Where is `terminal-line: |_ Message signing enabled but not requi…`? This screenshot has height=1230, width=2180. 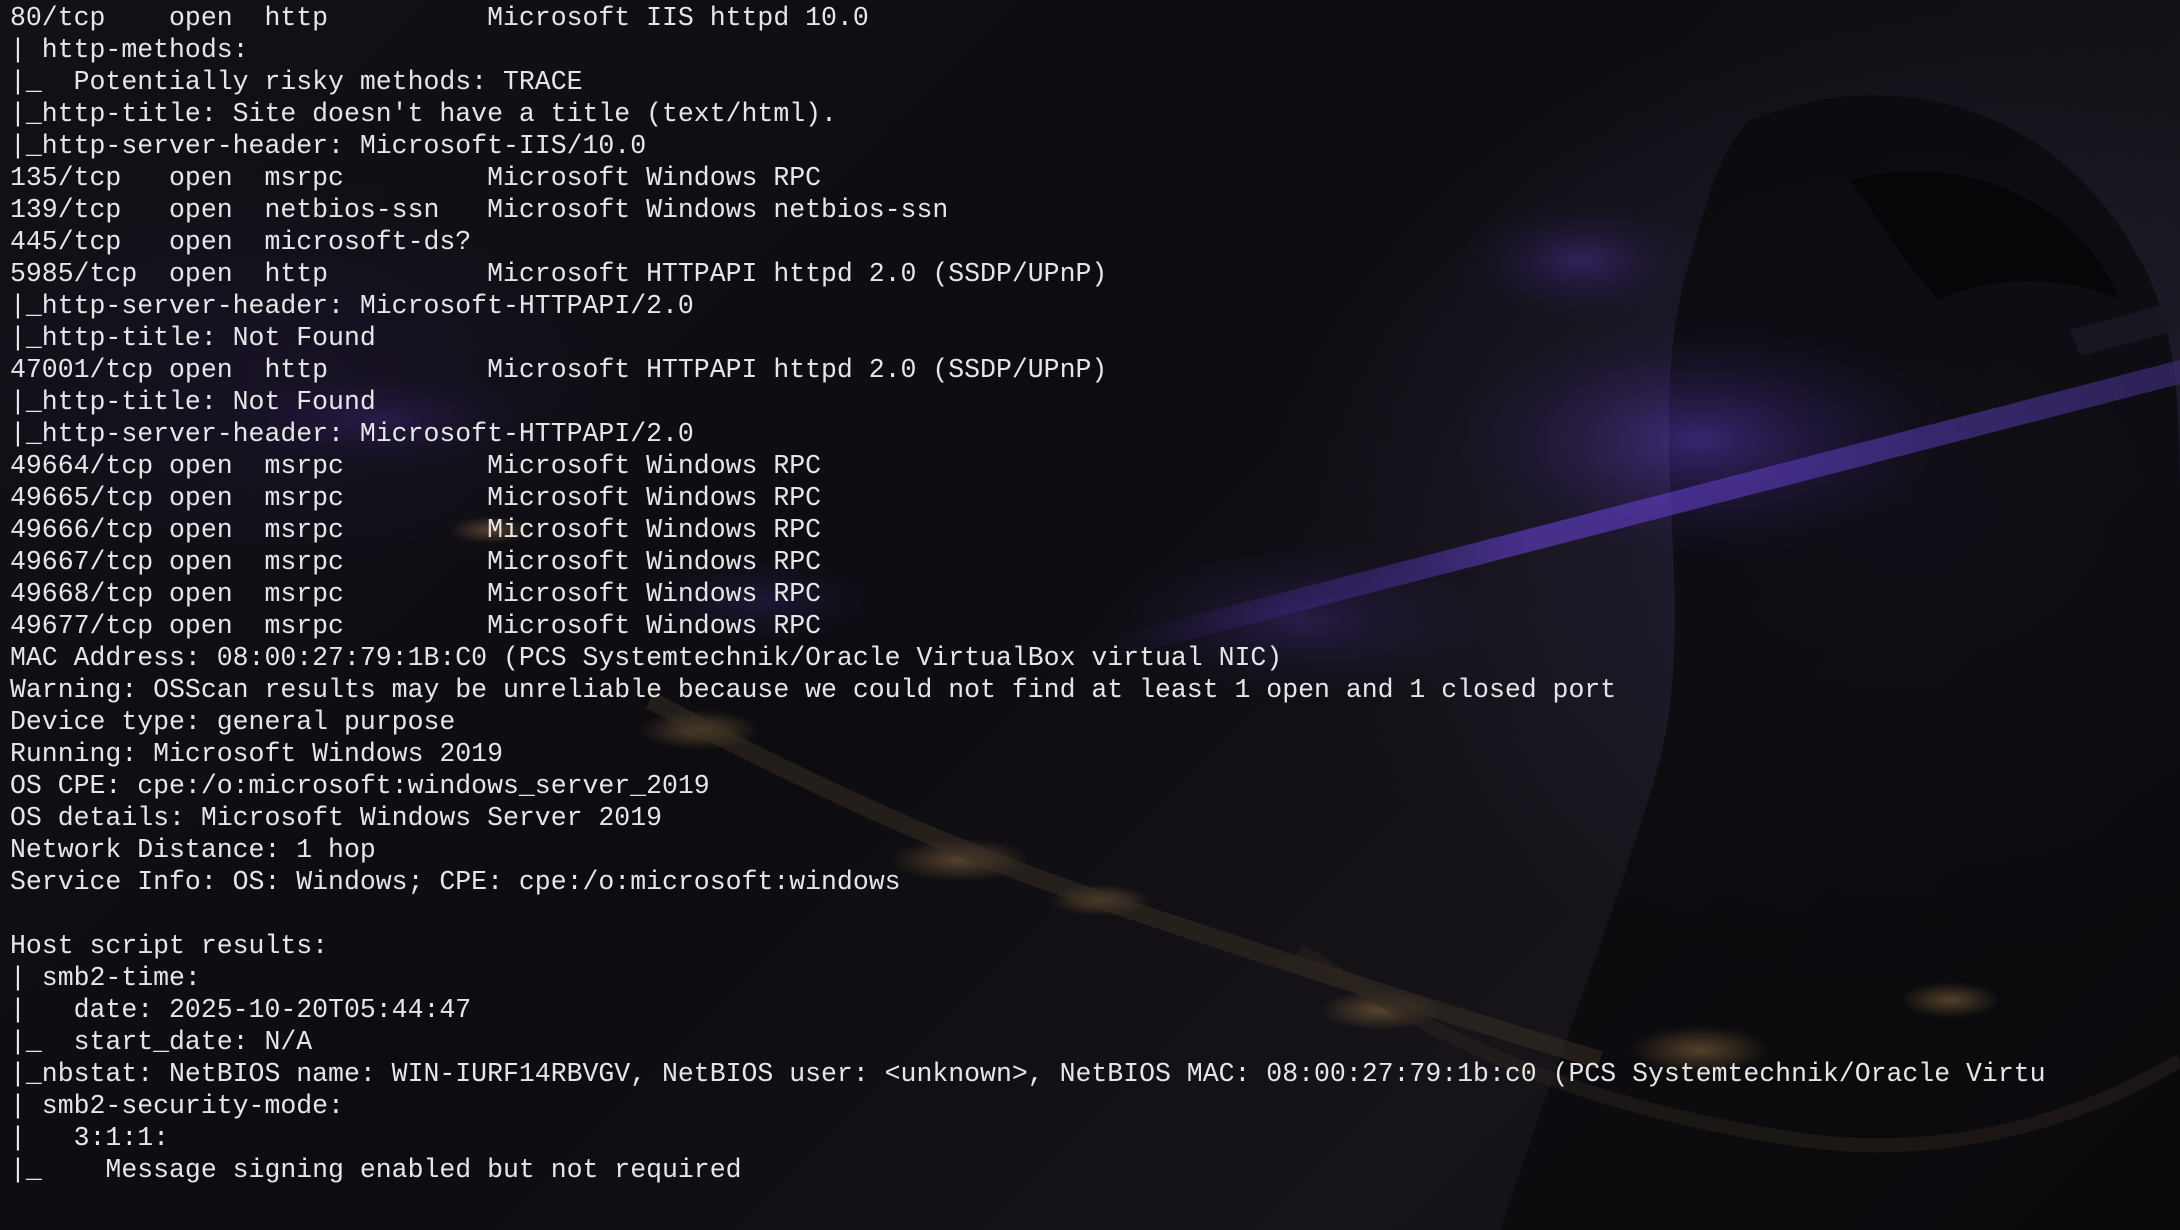 terminal-line: |_ Message signing enabled but not requi… is located at coordinates (376, 1170).